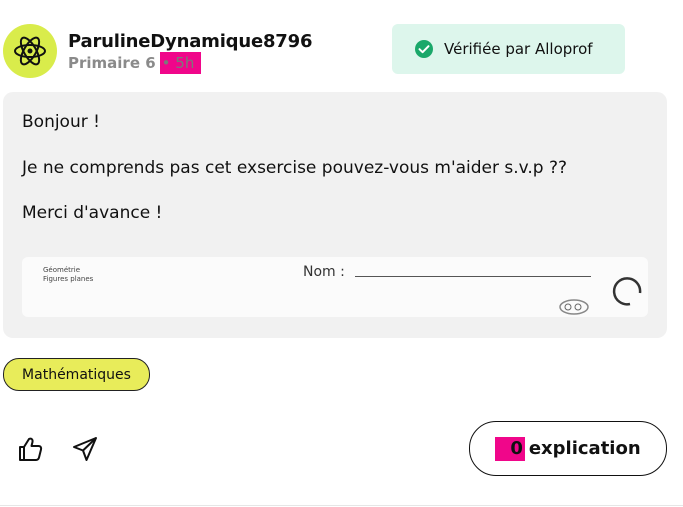 The width and height of the screenshot is (683, 507). What do you see at coordinates (190, 41) in the screenshot?
I see `username: ParulineDynamique8796` at bounding box center [190, 41].